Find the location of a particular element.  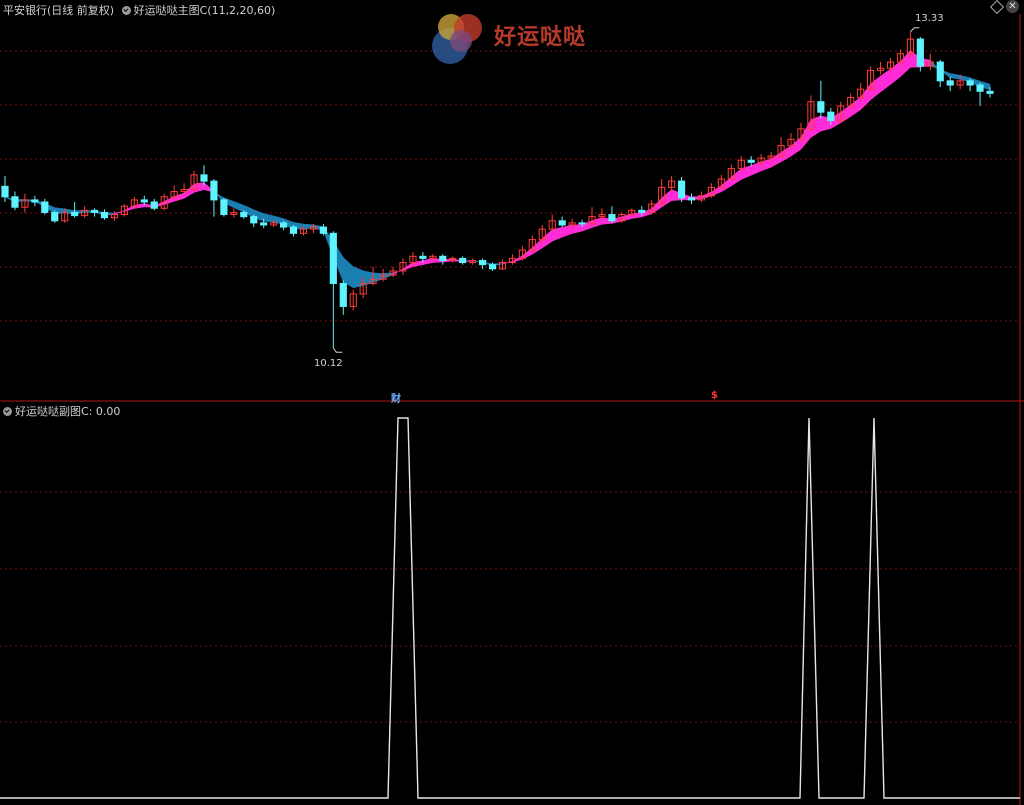

indicator-toggle-icon is located at coordinates (126, 10).